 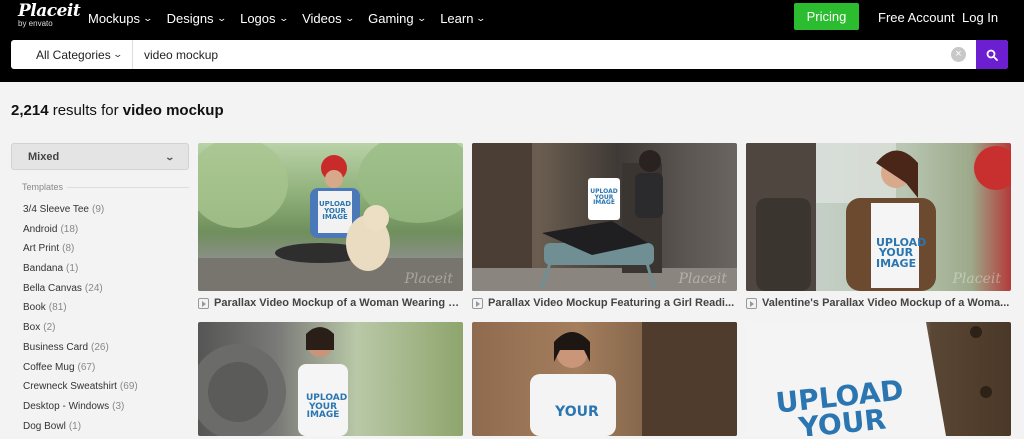 What do you see at coordinates (56, 209) in the screenshot?
I see `filter-label: 3/4 Sleeve Tee` at bounding box center [56, 209].